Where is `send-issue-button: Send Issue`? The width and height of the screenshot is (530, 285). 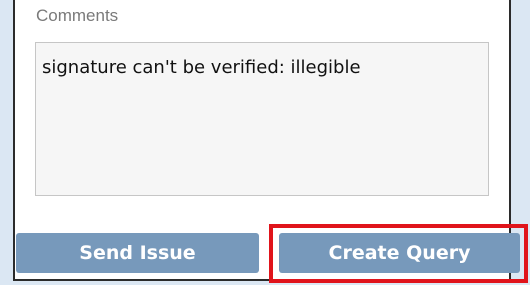 send-issue-button: Send Issue is located at coordinates (137, 253).